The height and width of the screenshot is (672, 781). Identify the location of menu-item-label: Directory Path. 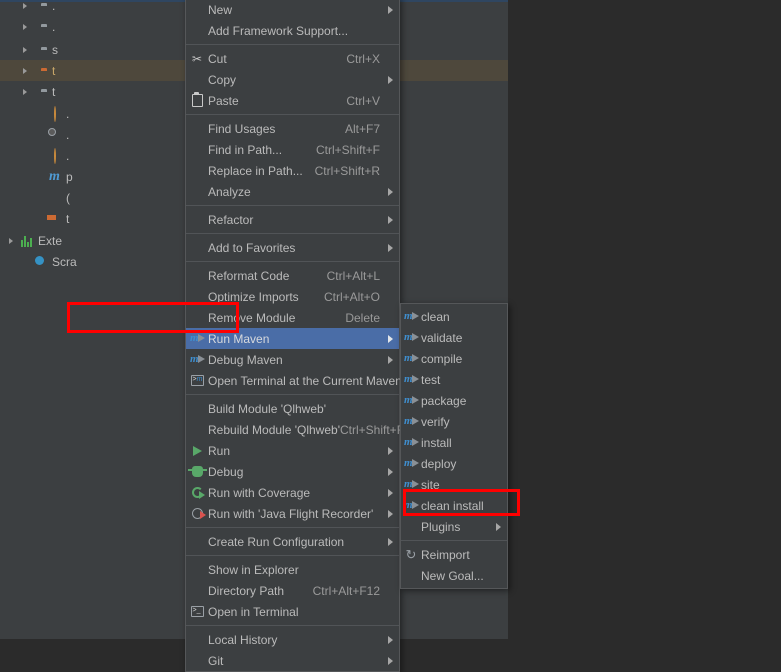
(246, 590).